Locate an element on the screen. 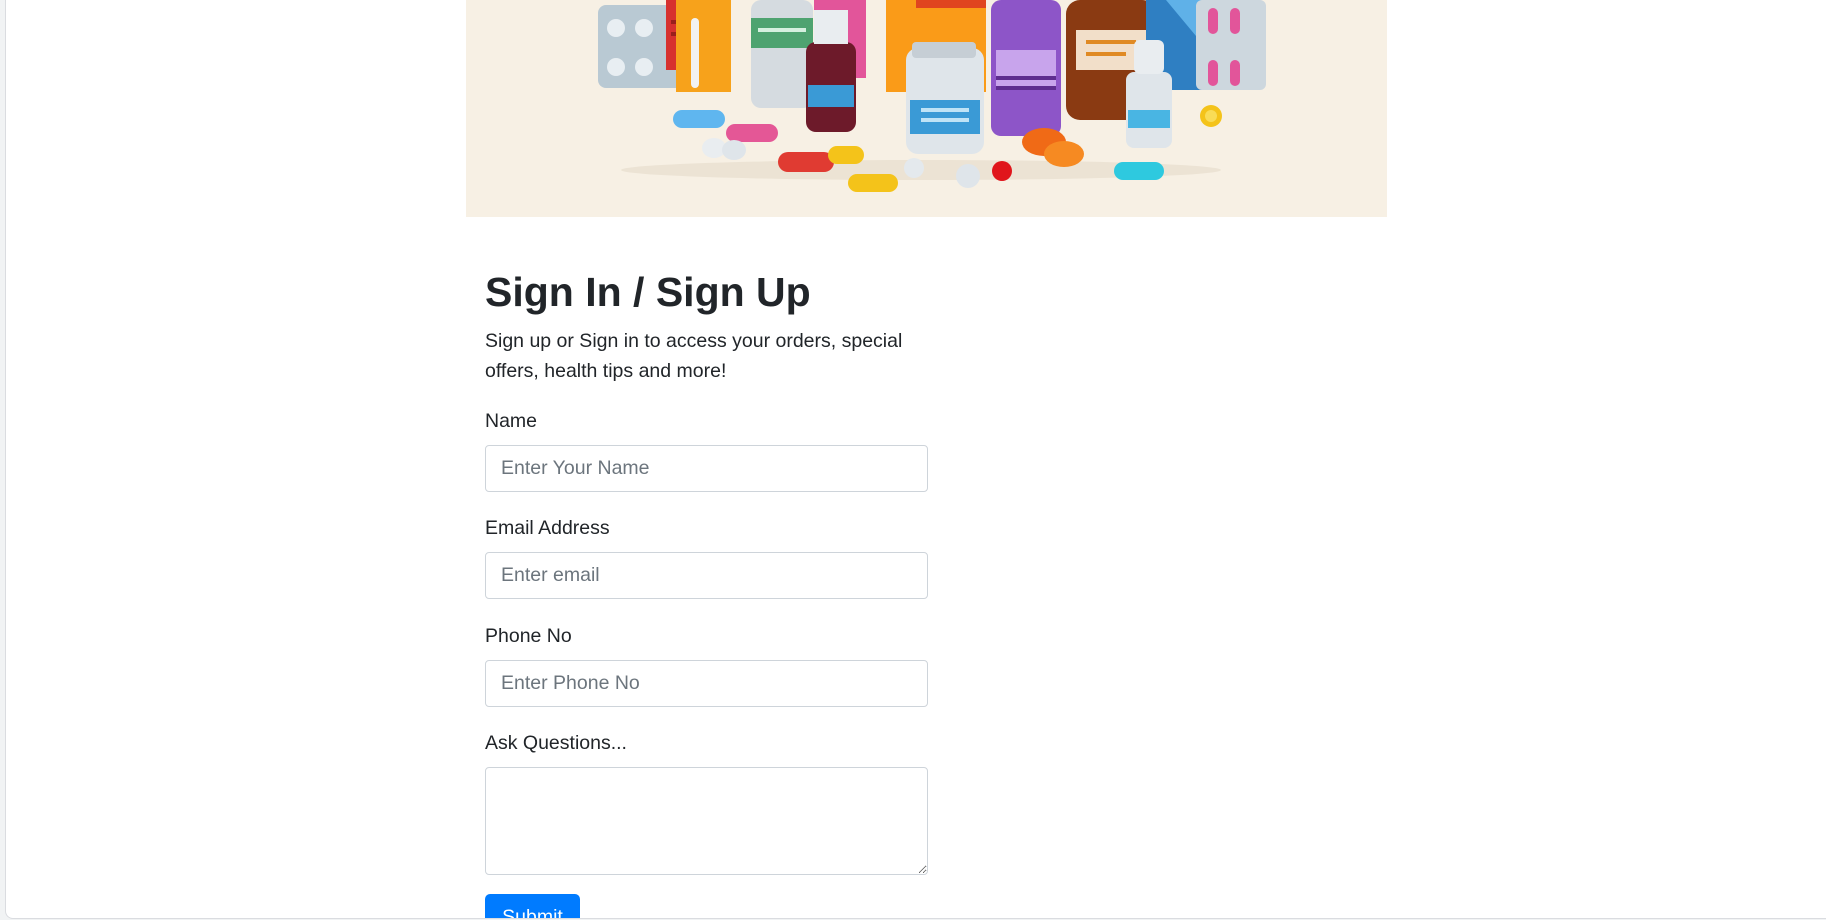 Image resolution: width=1826 pixels, height=920 pixels. email-label: Email Address is located at coordinates (547, 528).